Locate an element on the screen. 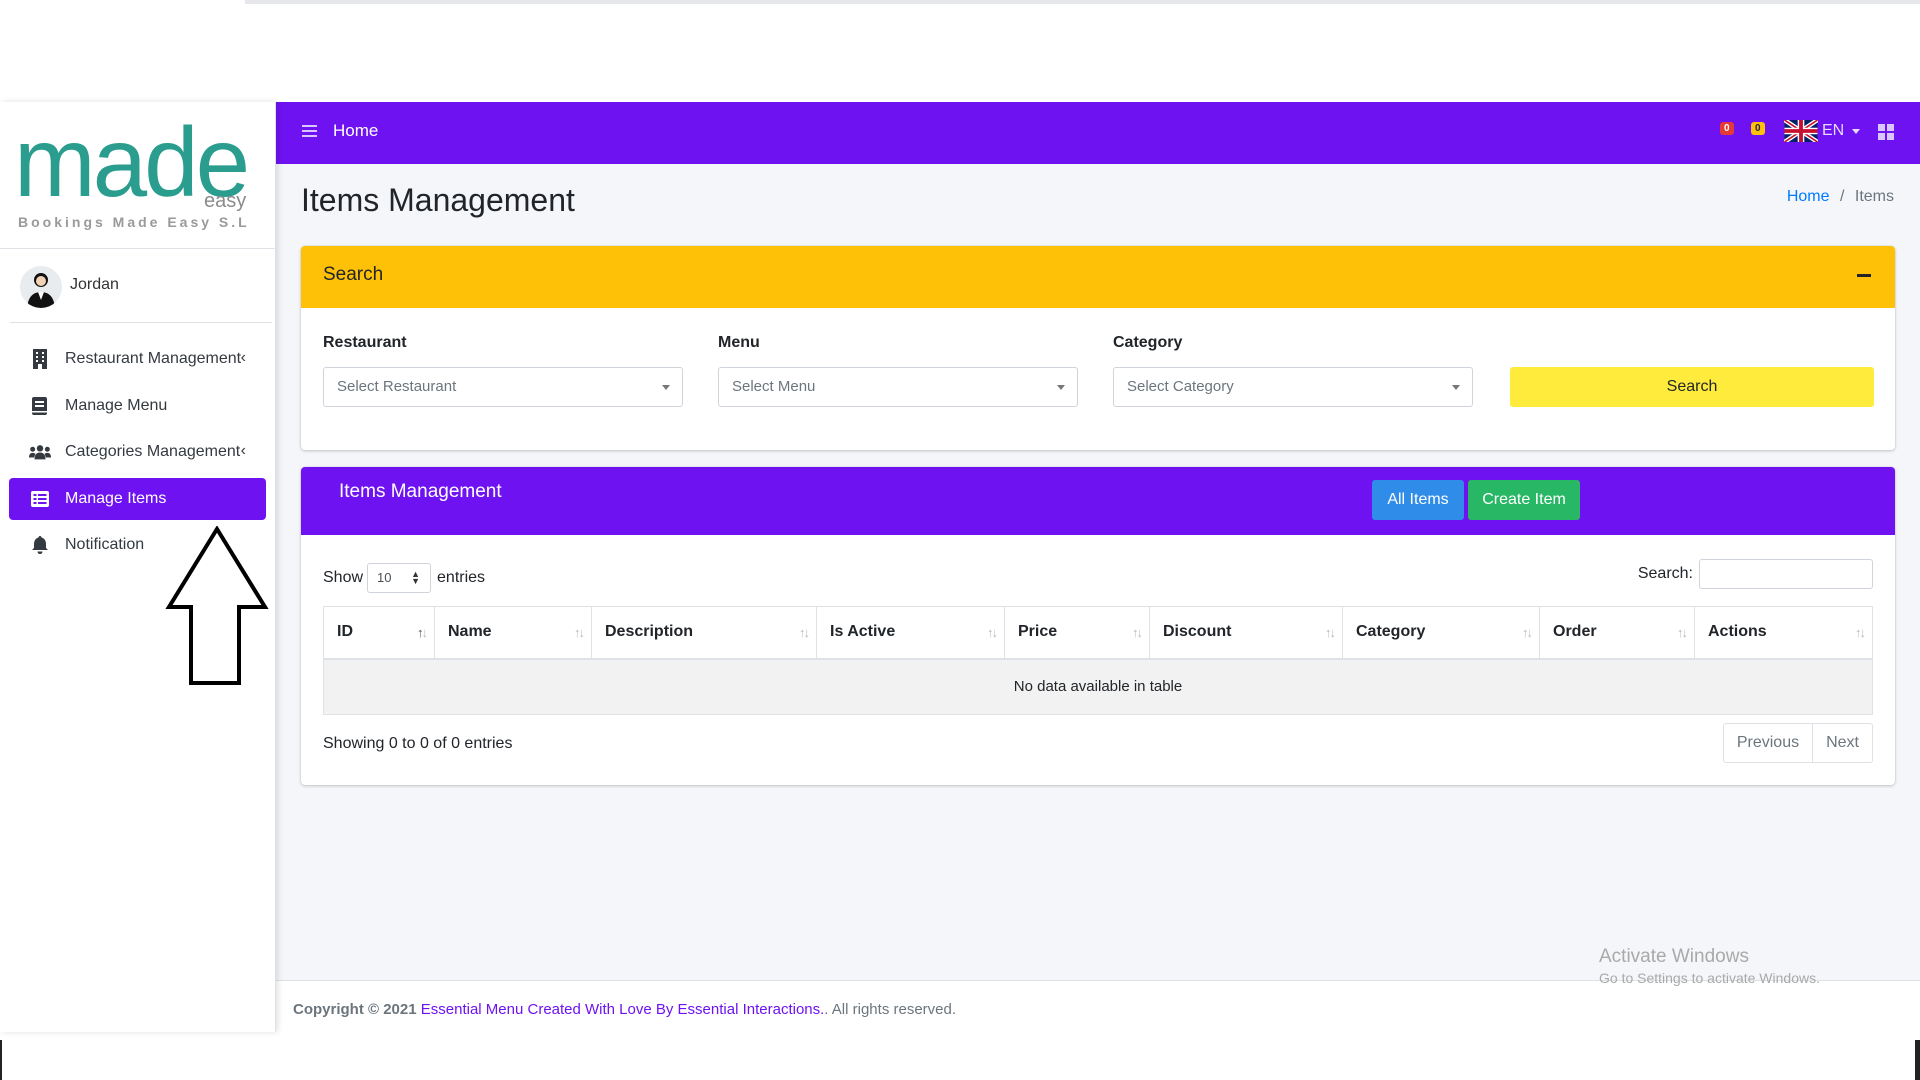  column-header-price: Price ↑↓ is located at coordinates (1077, 633).